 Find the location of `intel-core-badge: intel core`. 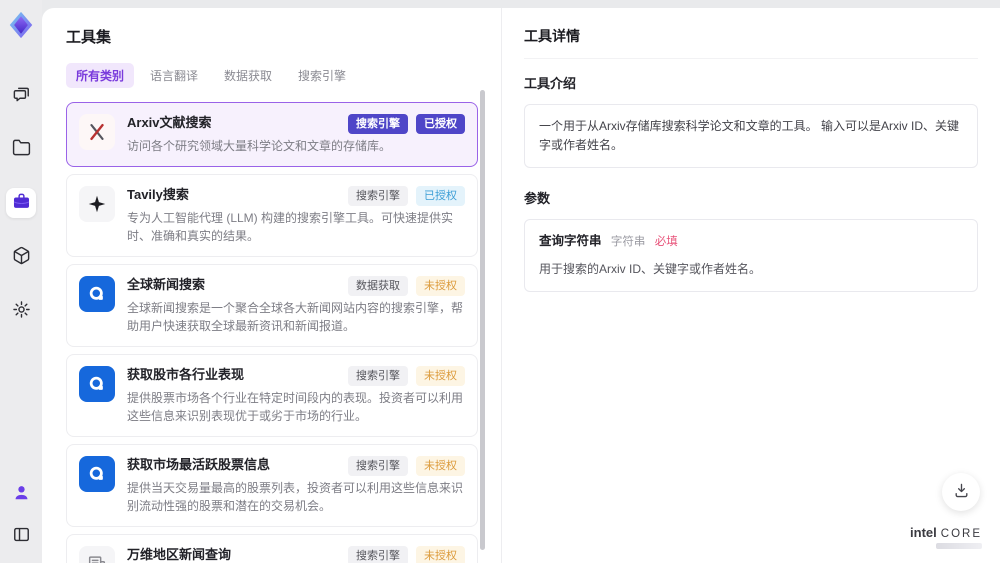

intel-core-badge: intel core is located at coordinates (946, 537).